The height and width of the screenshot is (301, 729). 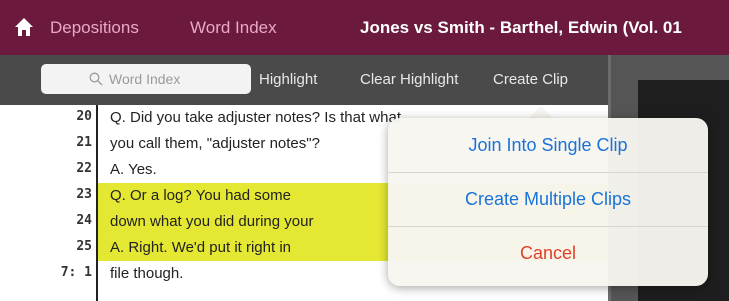 What do you see at coordinates (76, 272) in the screenshot?
I see `line-number: 7: 1` at bounding box center [76, 272].